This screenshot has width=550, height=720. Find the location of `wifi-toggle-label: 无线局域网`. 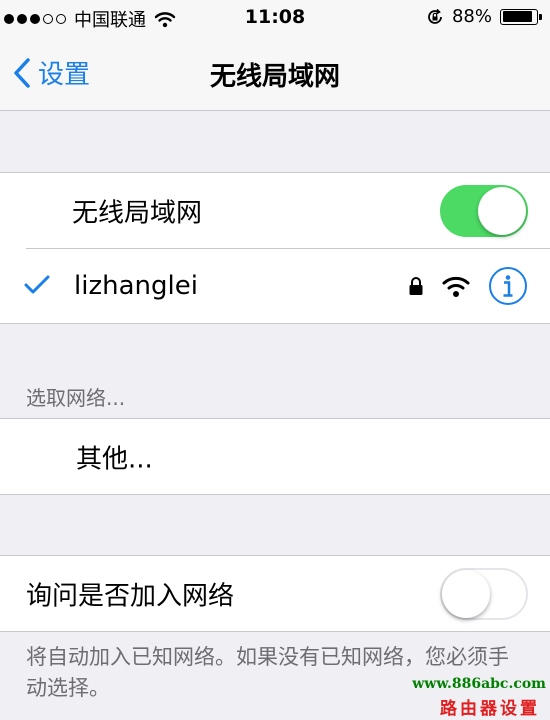

wifi-toggle-label: 无线局域网 is located at coordinates (137, 213).